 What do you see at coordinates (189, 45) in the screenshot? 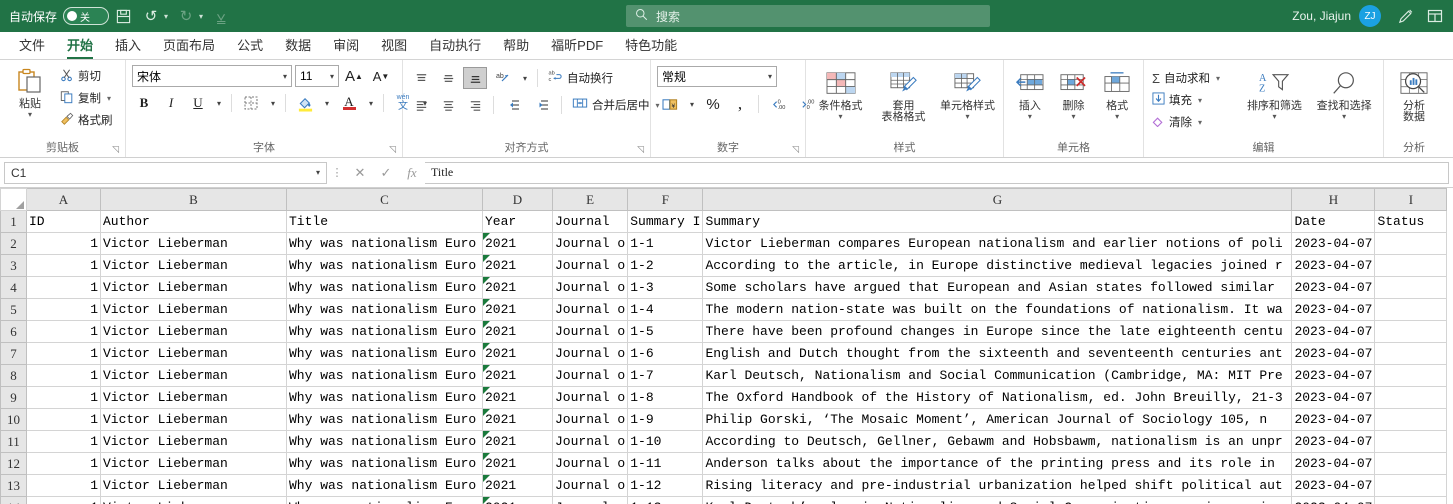
I see `tab-page-layout: 页面布局` at bounding box center [189, 45].